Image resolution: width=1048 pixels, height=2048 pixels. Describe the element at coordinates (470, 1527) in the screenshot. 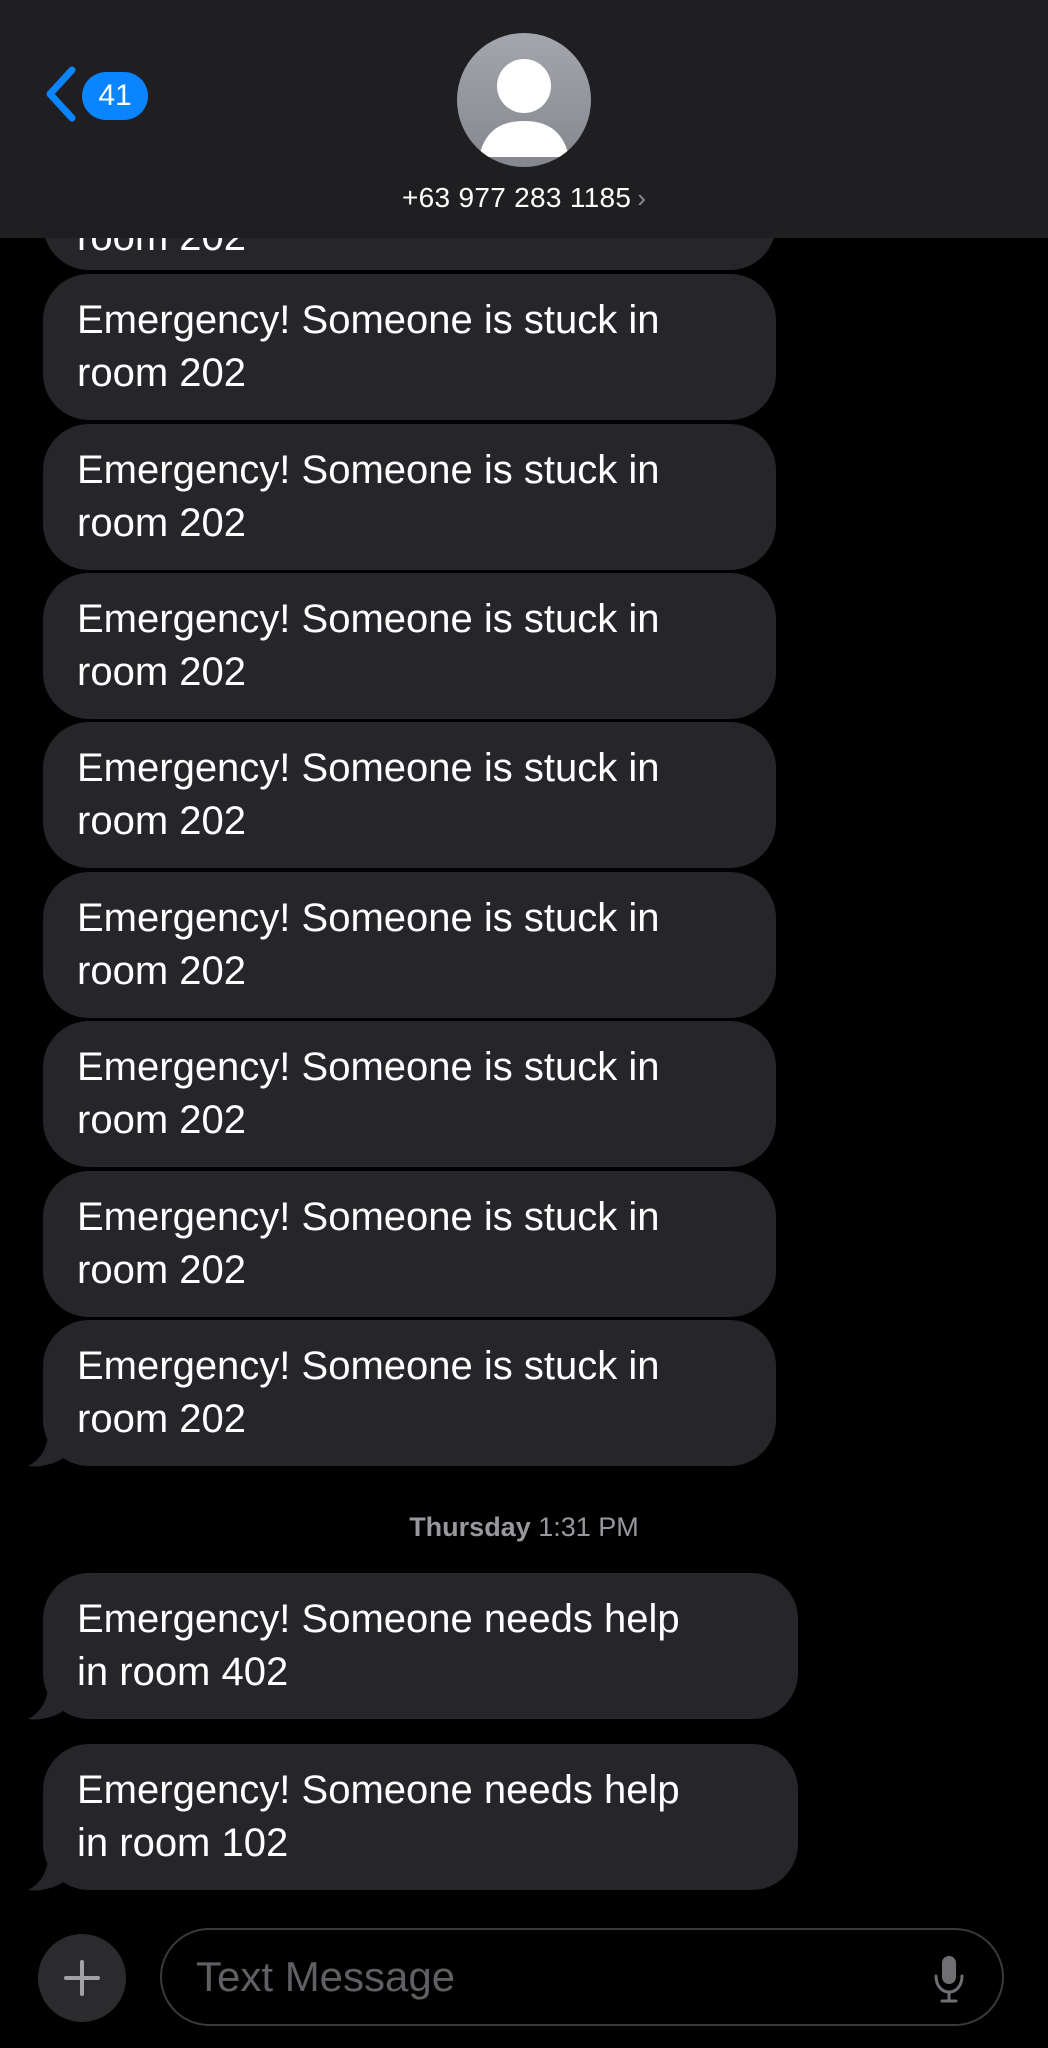

I see `timestamp-day: Thursday` at that location.